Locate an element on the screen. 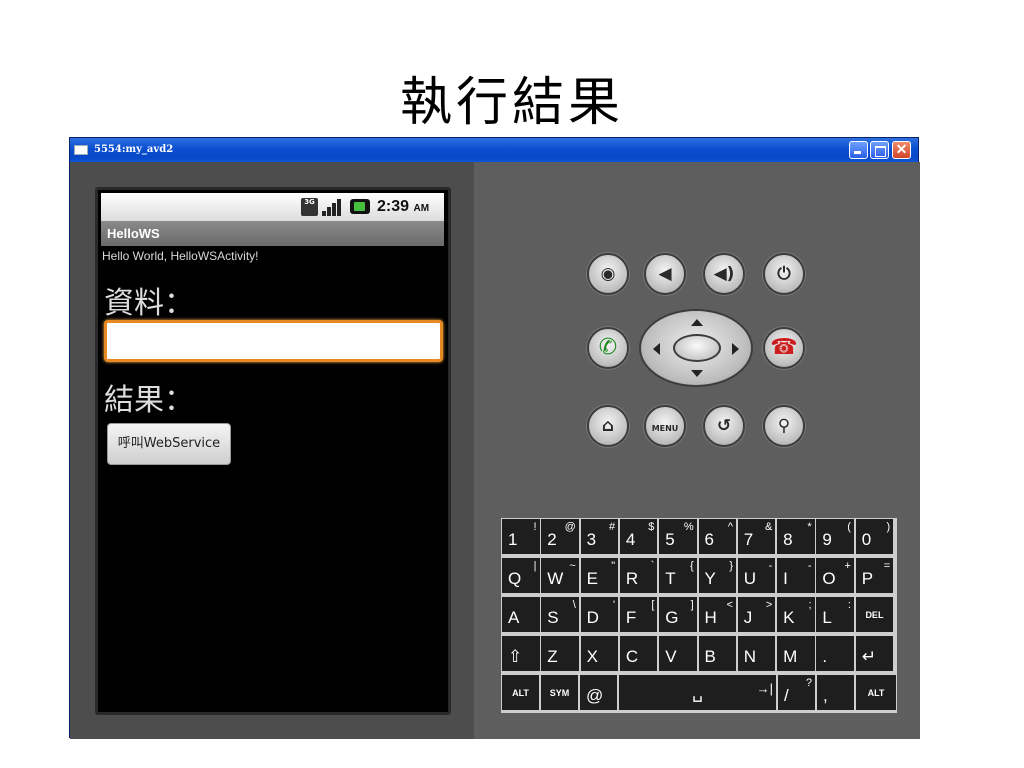 Image resolution: width=1024 pixels, height=768 pixels. status-time: 2:39 AM is located at coordinates (403, 206).